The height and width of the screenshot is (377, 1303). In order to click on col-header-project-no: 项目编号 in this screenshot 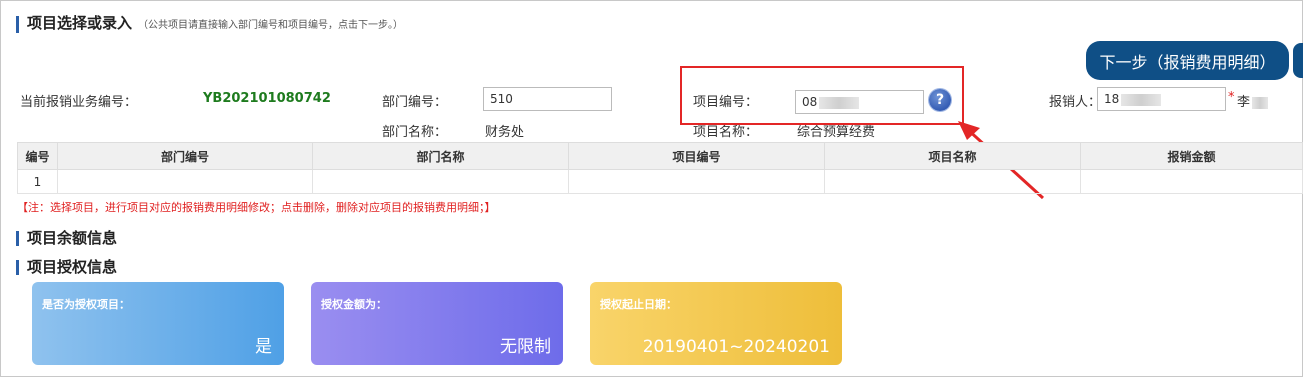, I will do `click(696, 156)`.